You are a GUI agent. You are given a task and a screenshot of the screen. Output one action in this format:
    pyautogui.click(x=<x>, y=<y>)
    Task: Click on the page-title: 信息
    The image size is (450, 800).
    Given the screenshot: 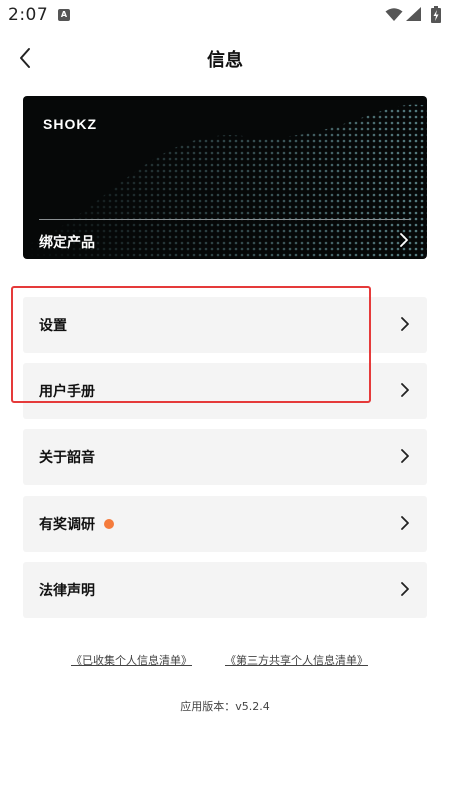 What is the action you would take?
    pyautogui.click(x=225, y=60)
    